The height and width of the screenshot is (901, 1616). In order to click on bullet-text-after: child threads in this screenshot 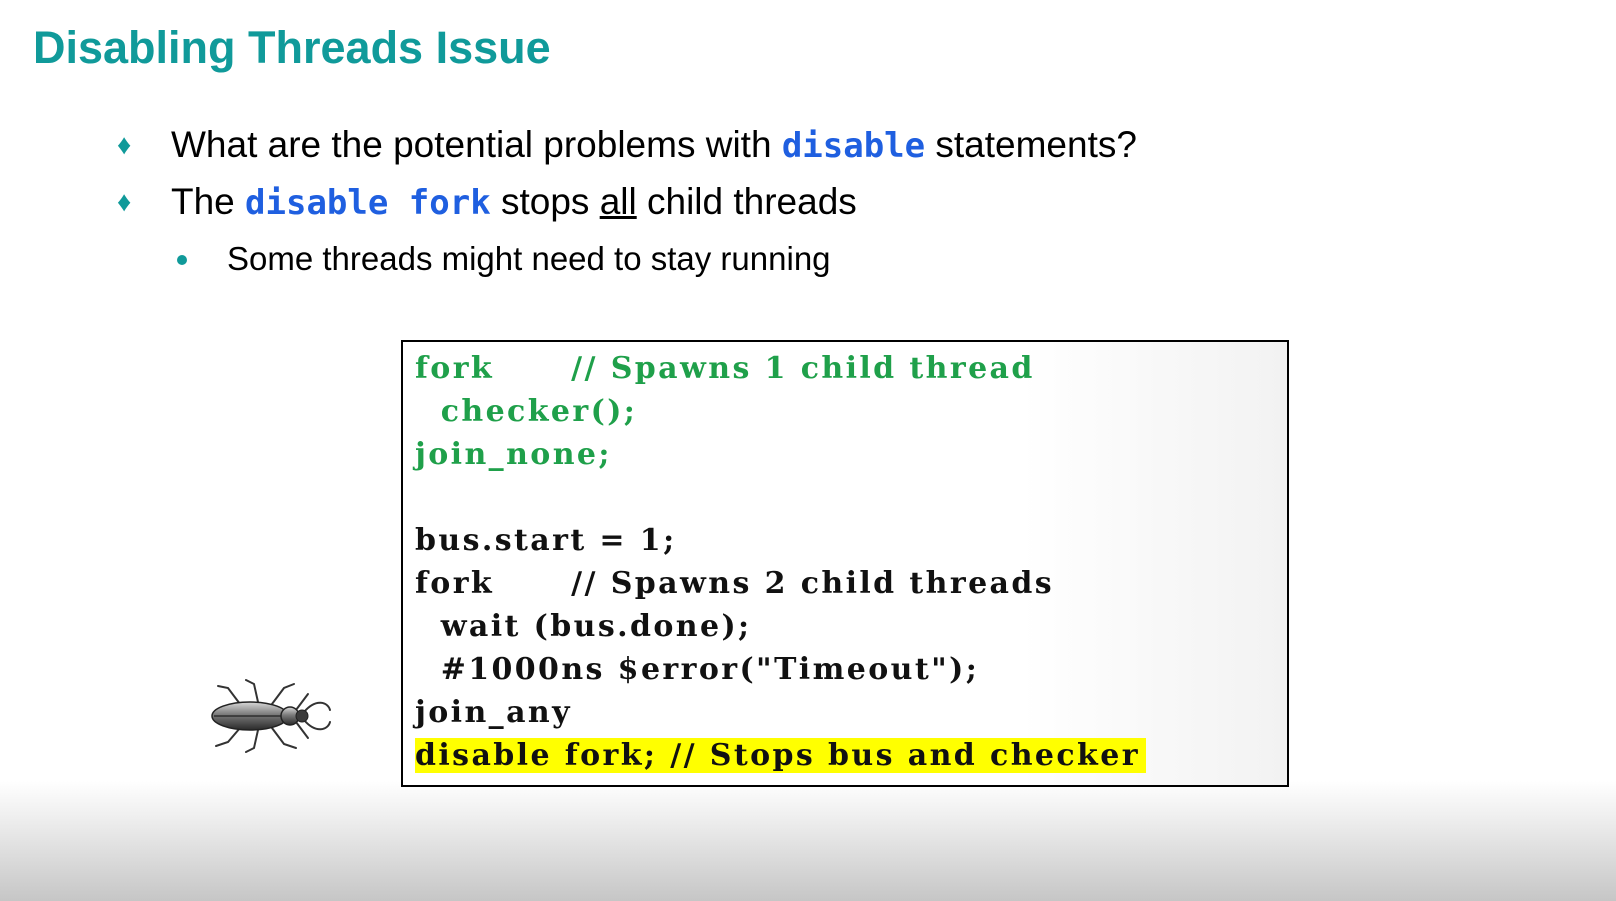, I will do `click(746, 201)`.